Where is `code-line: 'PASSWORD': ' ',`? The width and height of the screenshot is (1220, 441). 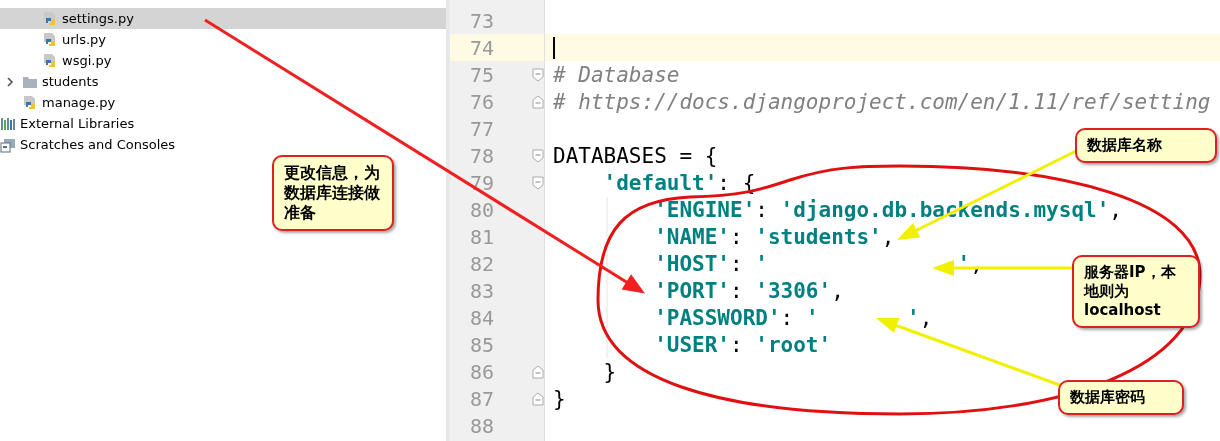 code-line: 'PASSWORD': ' ', is located at coordinates (793, 317).